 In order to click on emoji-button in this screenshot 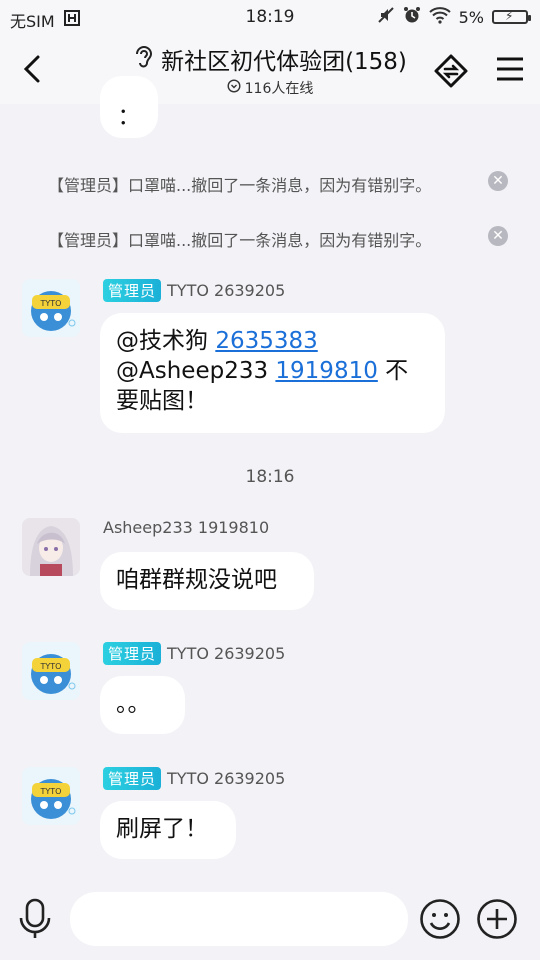, I will do `click(440, 921)`.